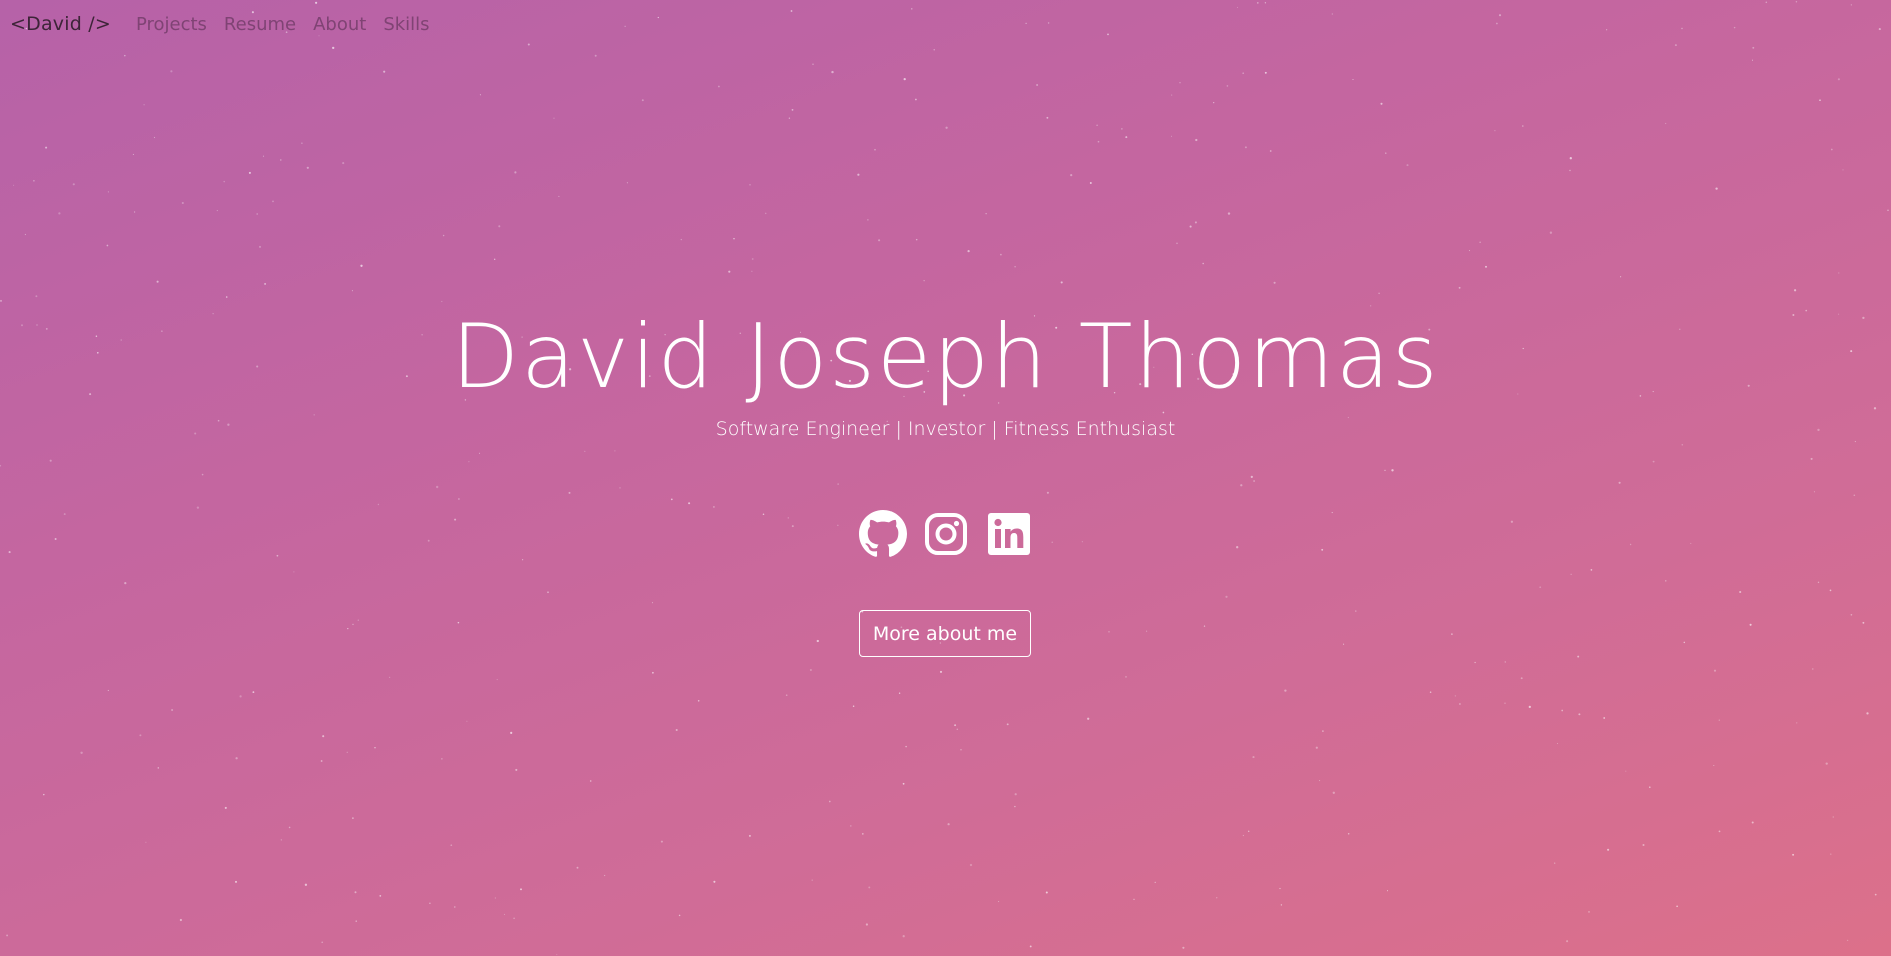  Describe the element at coordinates (60, 24) in the screenshot. I see `brand-logo: <David />` at that location.